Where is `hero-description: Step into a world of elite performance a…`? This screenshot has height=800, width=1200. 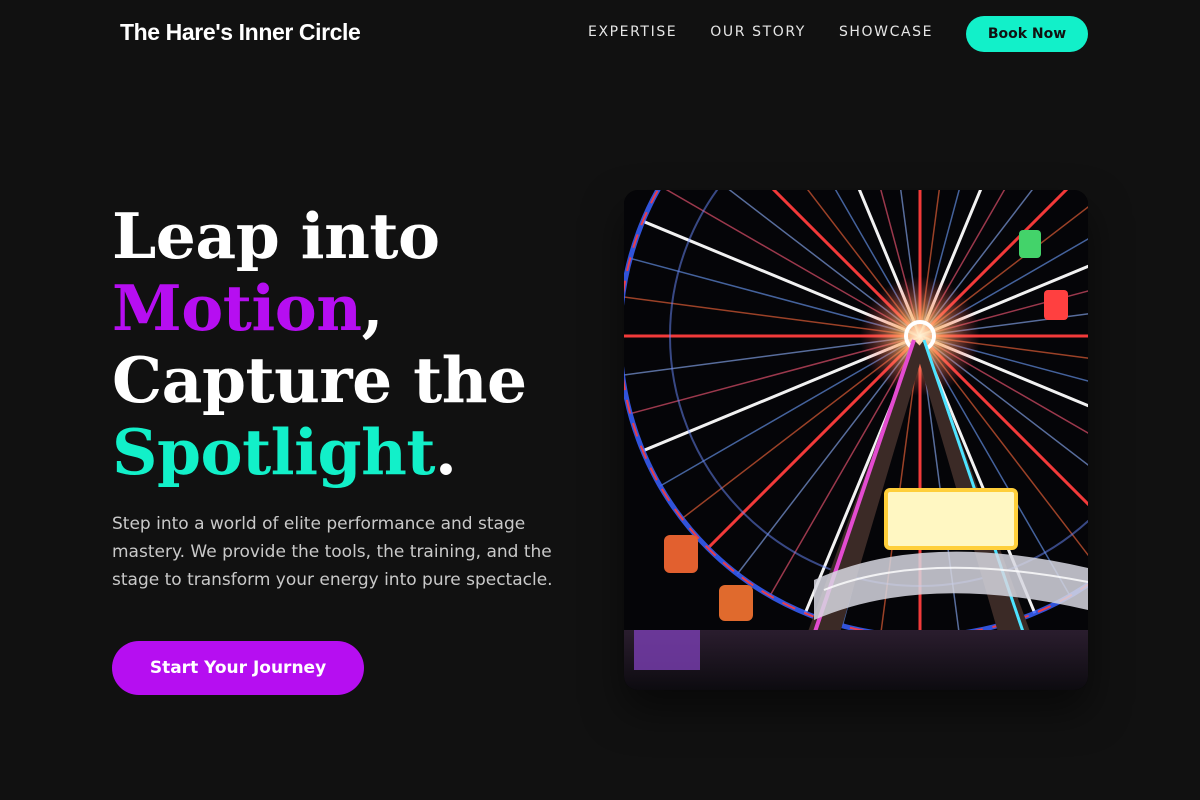
hero-description: Step into a world of elite performance a… is located at coordinates (332, 552).